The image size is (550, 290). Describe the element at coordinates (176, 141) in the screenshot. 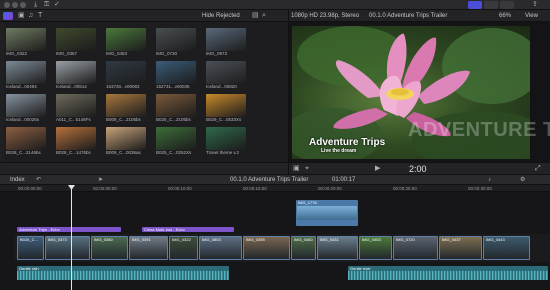

I see `browser-clip: B025_C...0252Xs` at that location.